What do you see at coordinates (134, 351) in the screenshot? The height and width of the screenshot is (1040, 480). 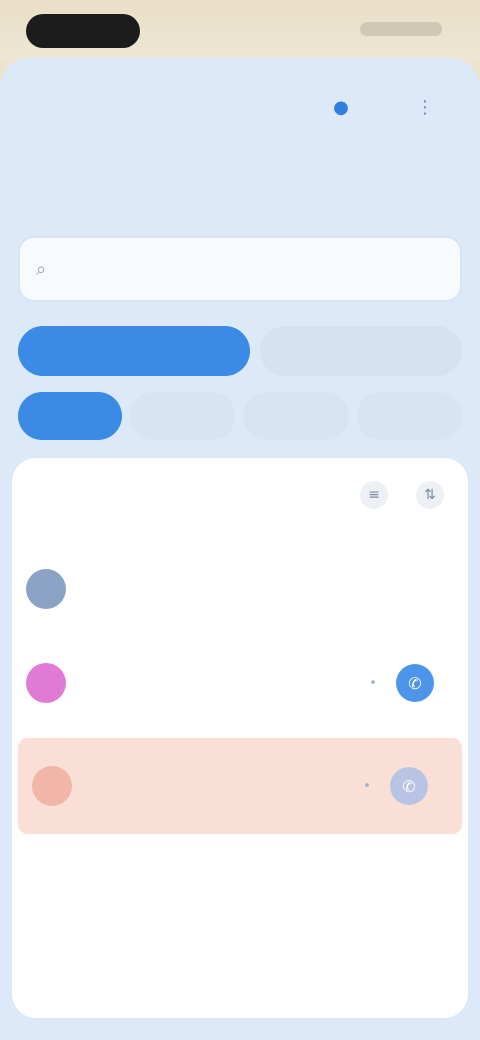 I see `segment-primary` at bounding box center [134, 351].